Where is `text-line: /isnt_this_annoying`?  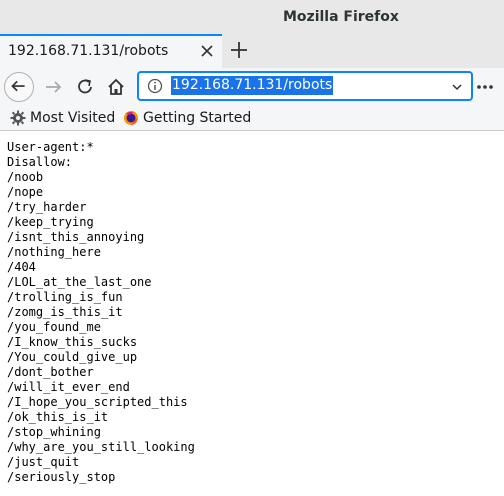
text-line: /isnt_this_annoying is located at coordinates (76, 237).